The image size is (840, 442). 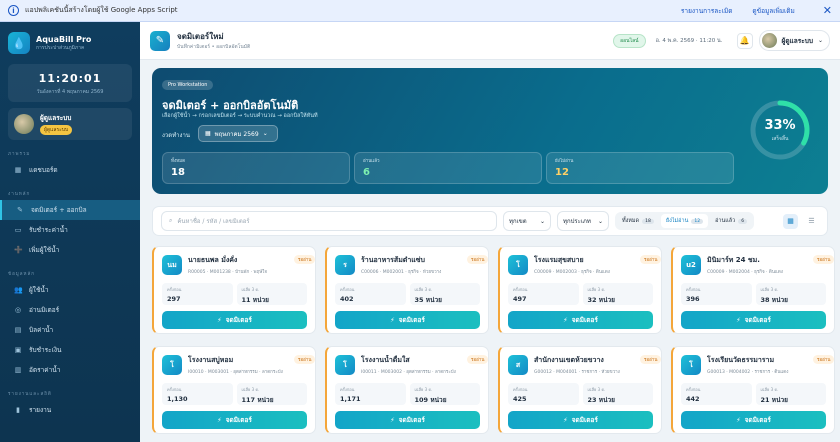 I want to click on customer-meta: C00009 · M002003 · ธุรกิจ · ดินแดง, so click(x=572, y=272).